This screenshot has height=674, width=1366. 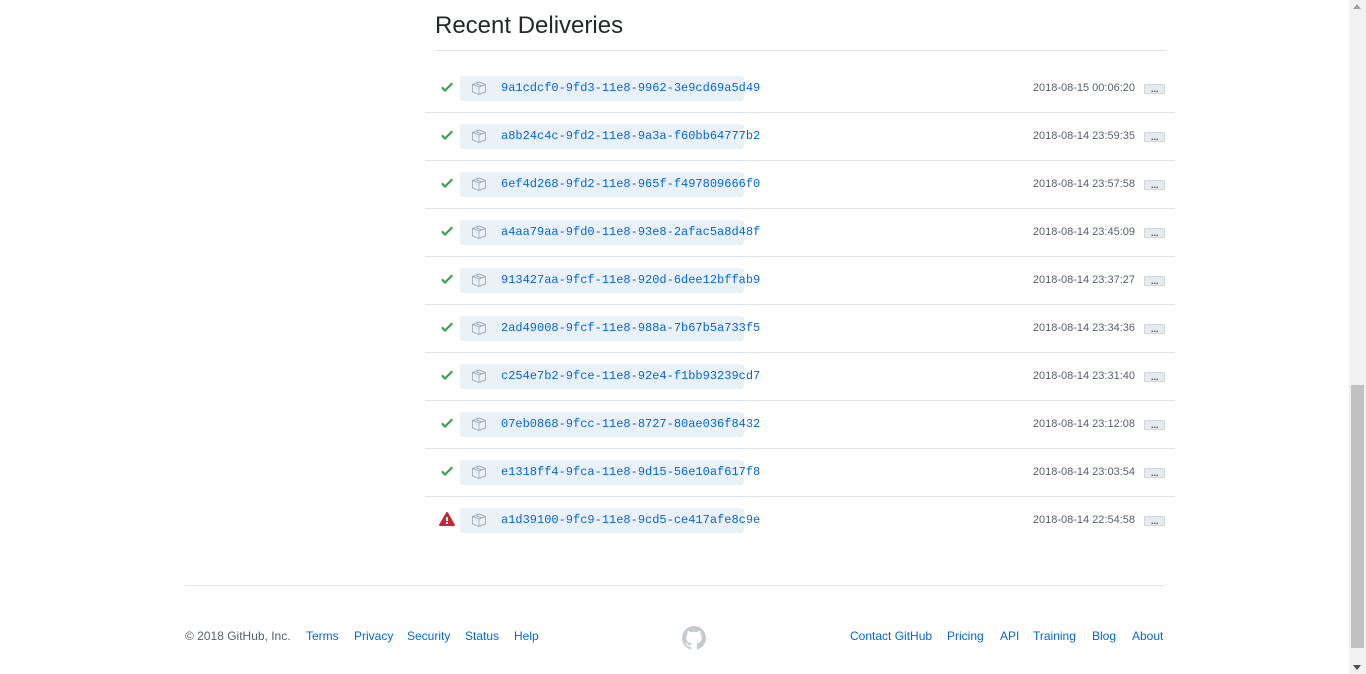 I want to click on footer-link-security: Security, so click(x=428, y=636).